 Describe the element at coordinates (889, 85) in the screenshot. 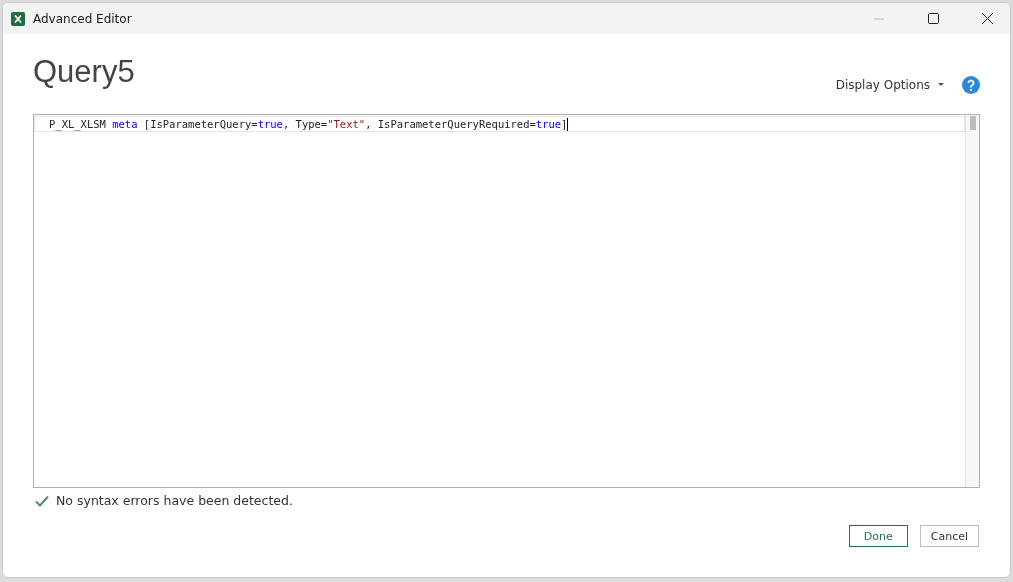

I see `display-options-button: Display Options` at that location.